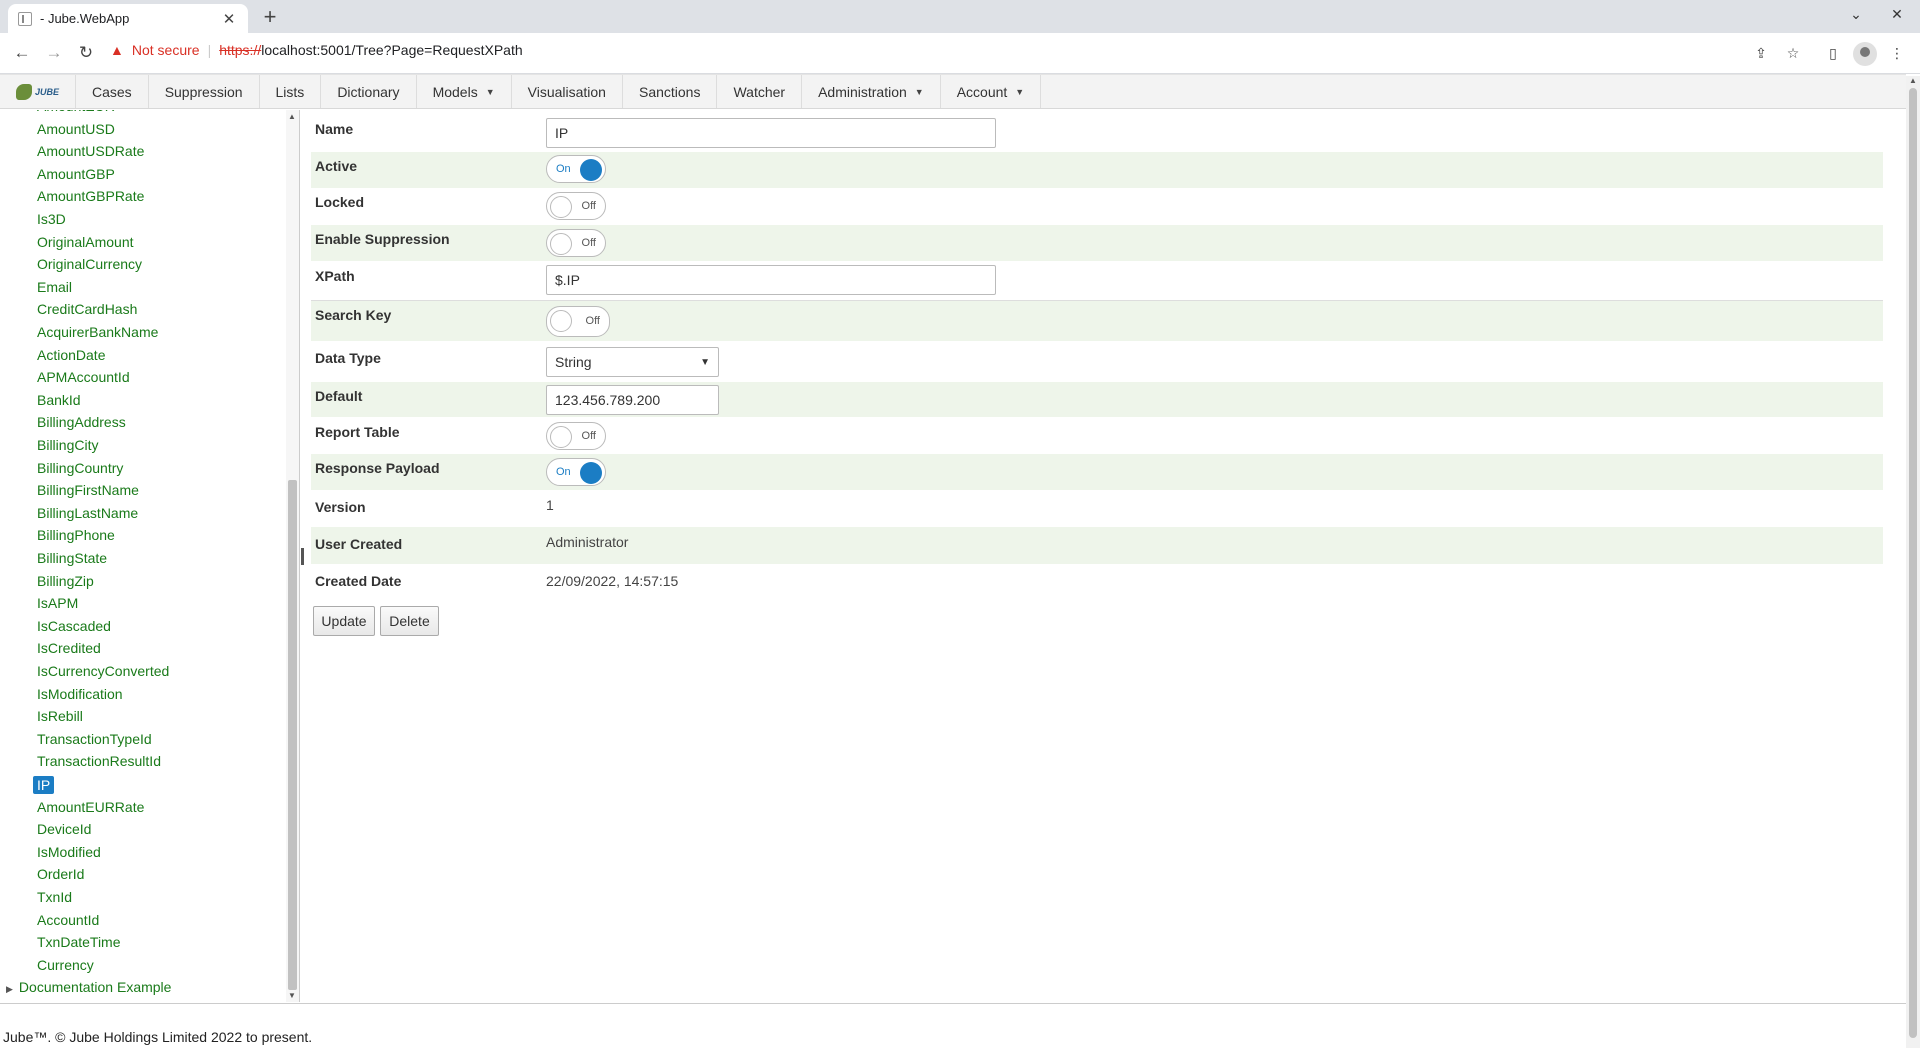 The height and width of the screenshot is (1048, 1920). Describe the element at coordinates (103, 671) in the screenshot. I see `tree-item-iscurrencyconverted: IsCurrencyConverted` at that location.